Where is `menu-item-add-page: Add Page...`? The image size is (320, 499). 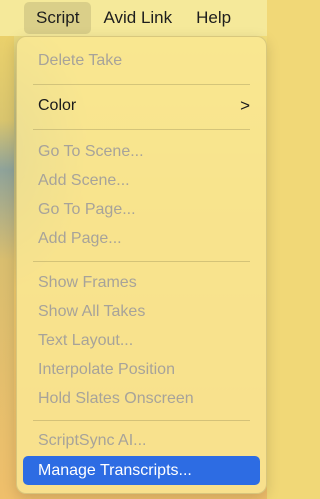
menu-item-add-page: Add Page... is located at coordinates (80, 238).